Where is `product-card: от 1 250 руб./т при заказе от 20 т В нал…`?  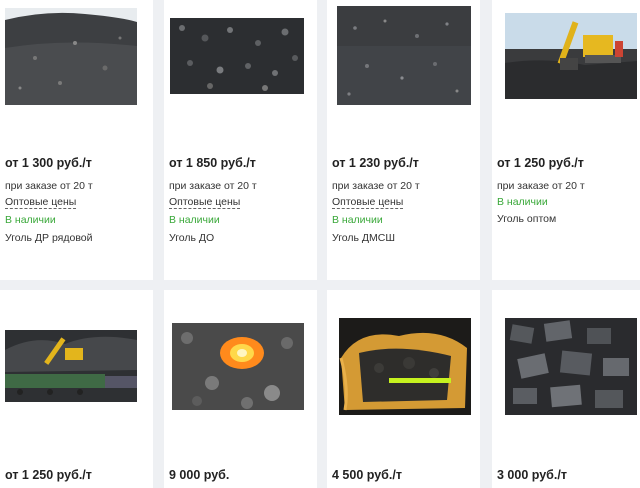
product-card: от 1 250 руб./т при заказе от 20 т В нал… is located at coordinates (566, 140).